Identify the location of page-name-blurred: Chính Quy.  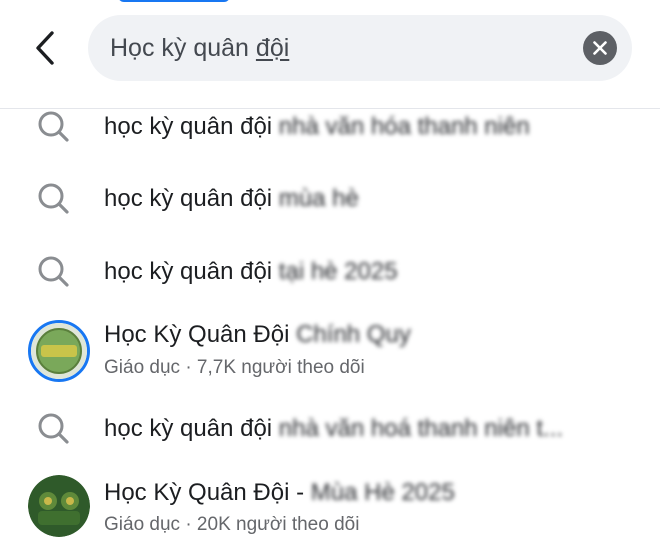
(353, 334).